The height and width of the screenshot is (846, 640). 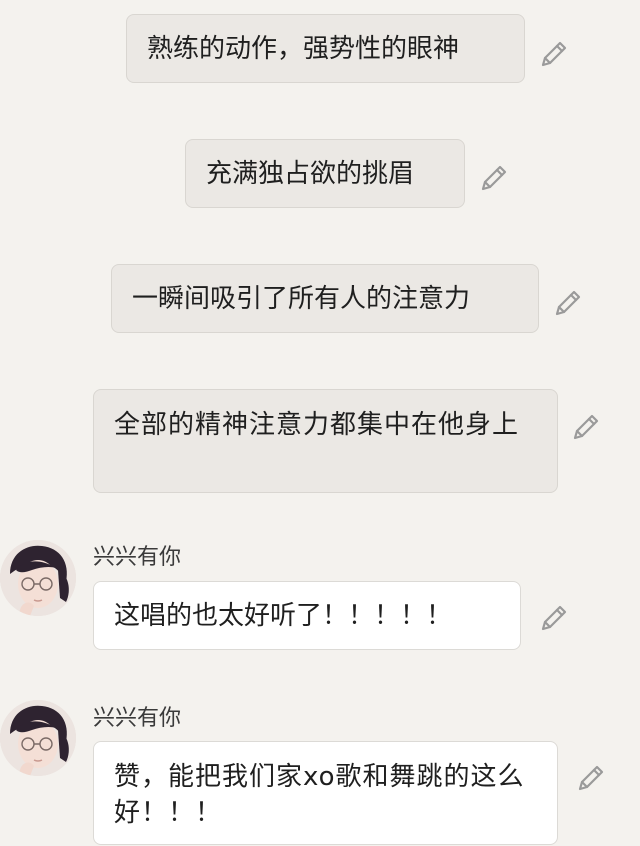 I want to click on message-text: 熟练的动作，强势性的眼神, so click(x=303, y=48).